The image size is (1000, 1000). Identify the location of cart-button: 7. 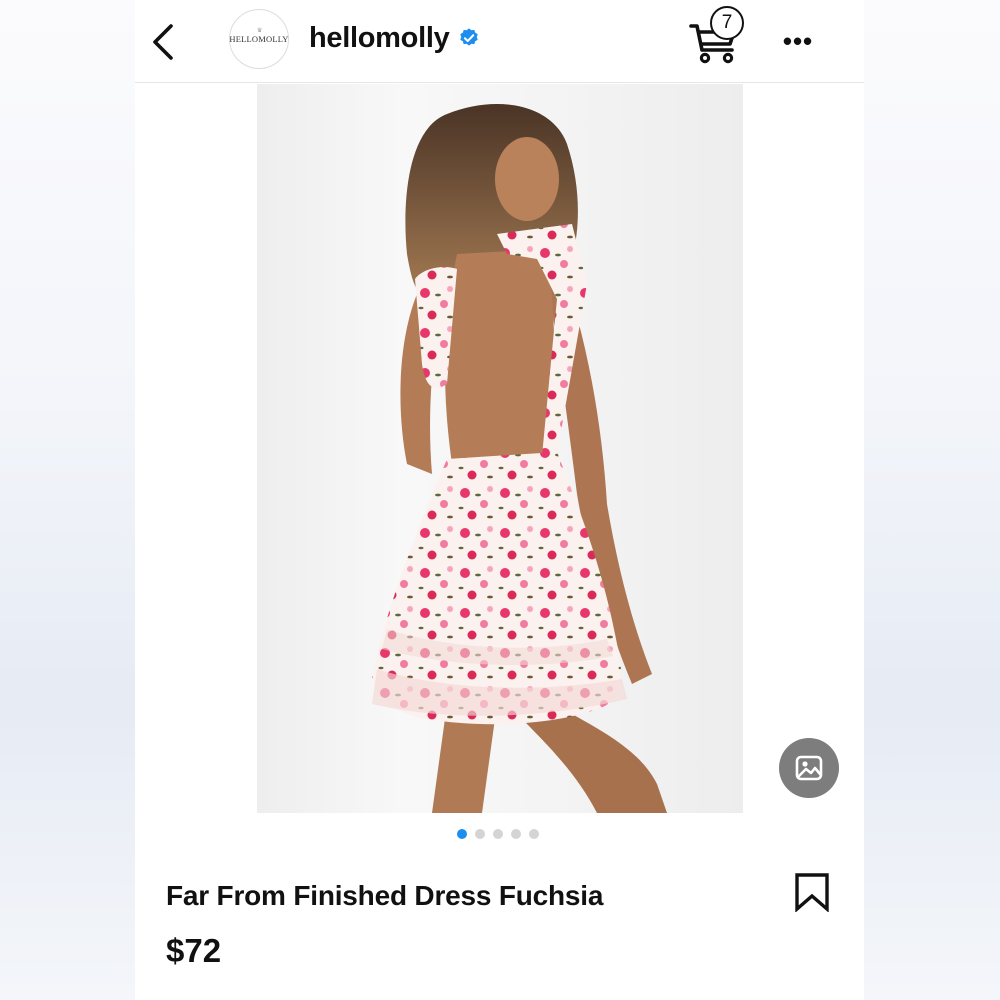
(719, 35).